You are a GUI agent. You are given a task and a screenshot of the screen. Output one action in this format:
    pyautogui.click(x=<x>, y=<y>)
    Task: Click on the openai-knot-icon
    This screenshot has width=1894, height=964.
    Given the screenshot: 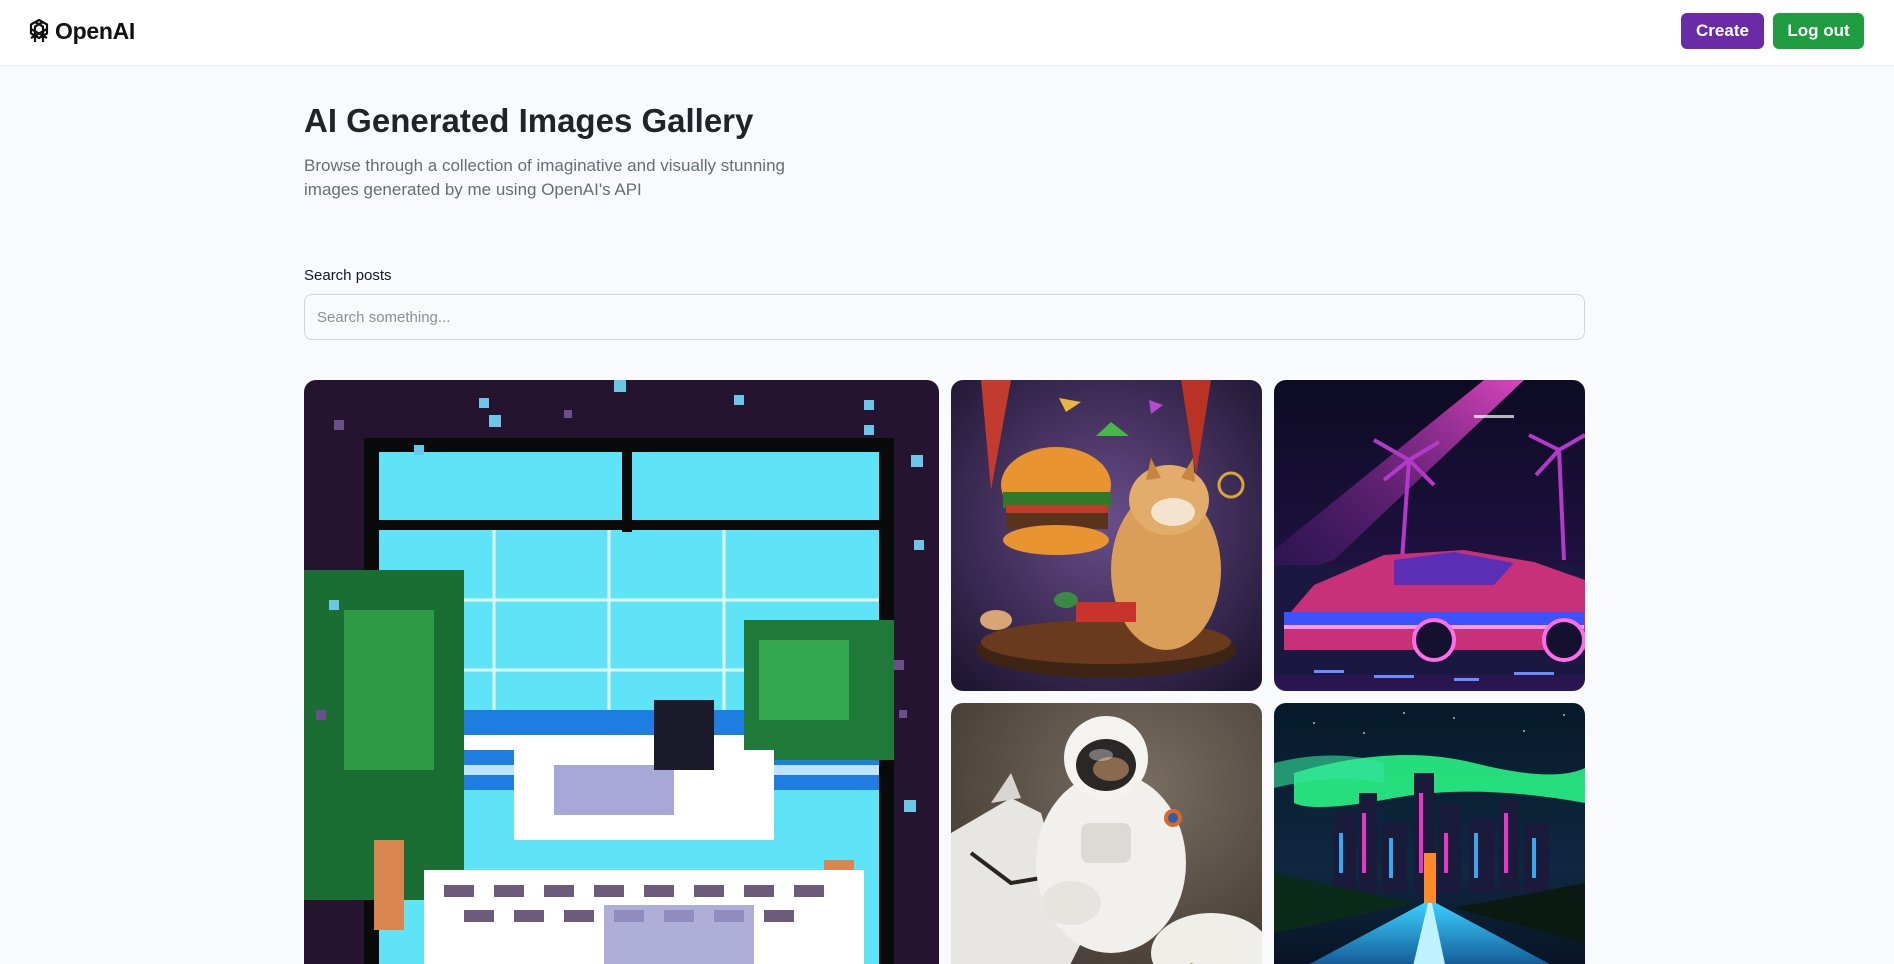 What is the action you would take?
    pyautogui.click(x=39, y=30)
    